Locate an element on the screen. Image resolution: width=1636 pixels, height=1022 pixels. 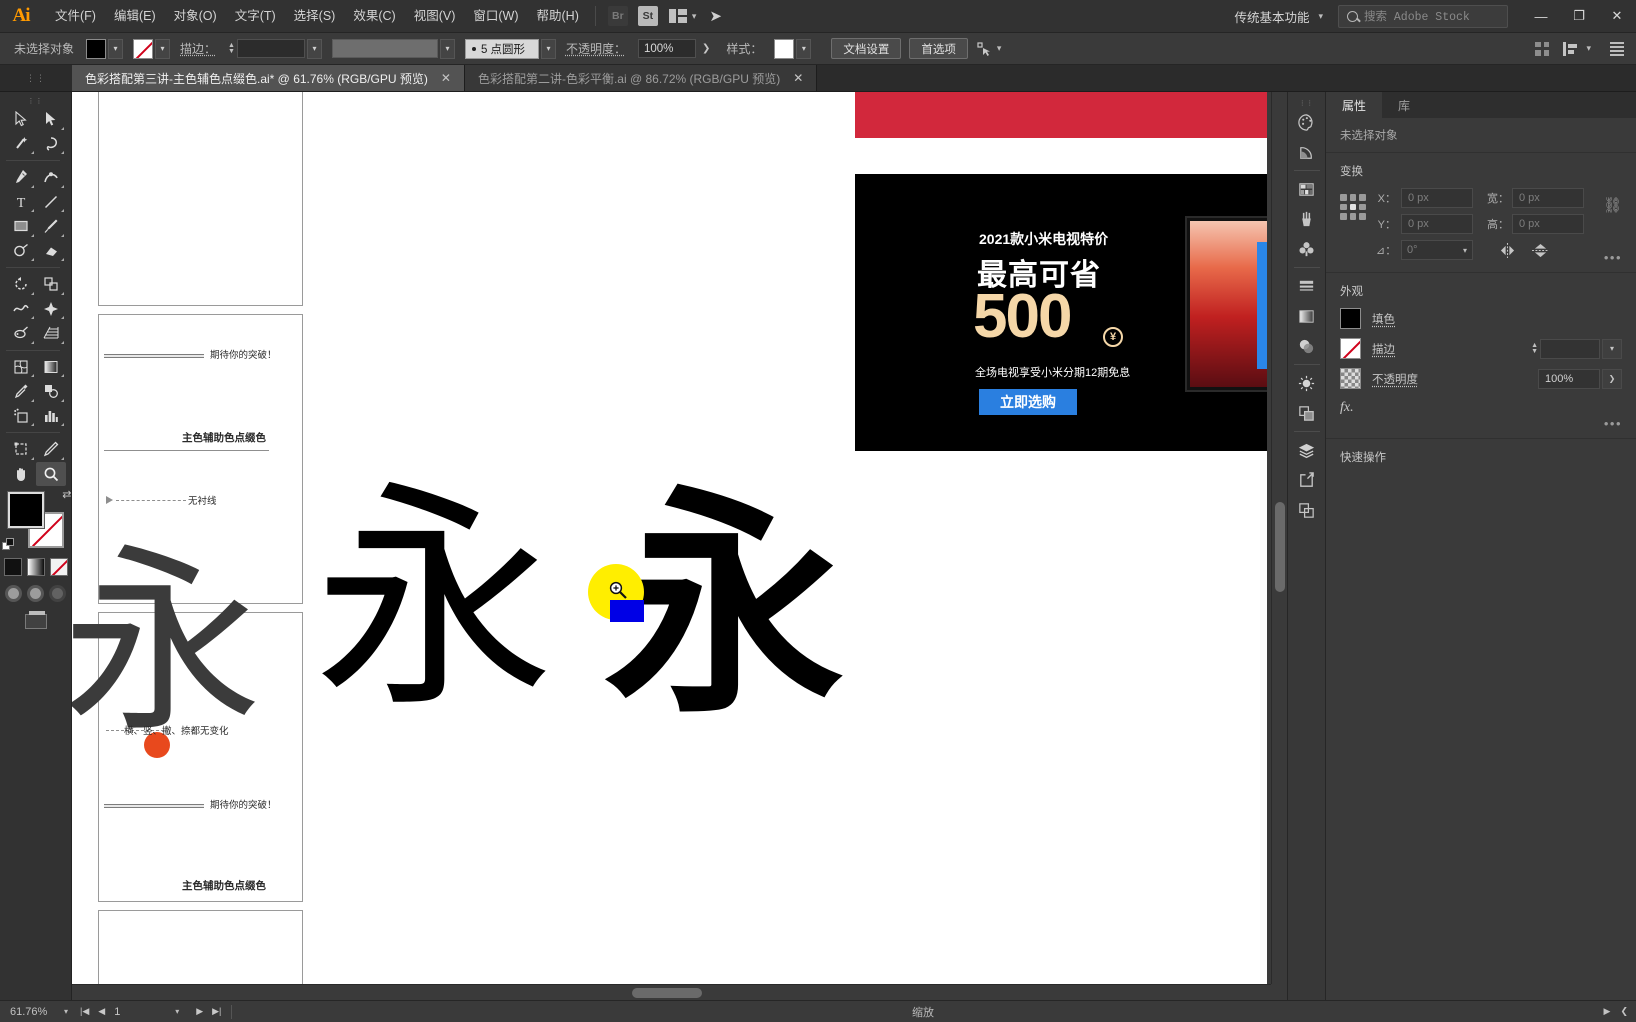
default-fill-stroke-icon is located at coordinates (8, 544).